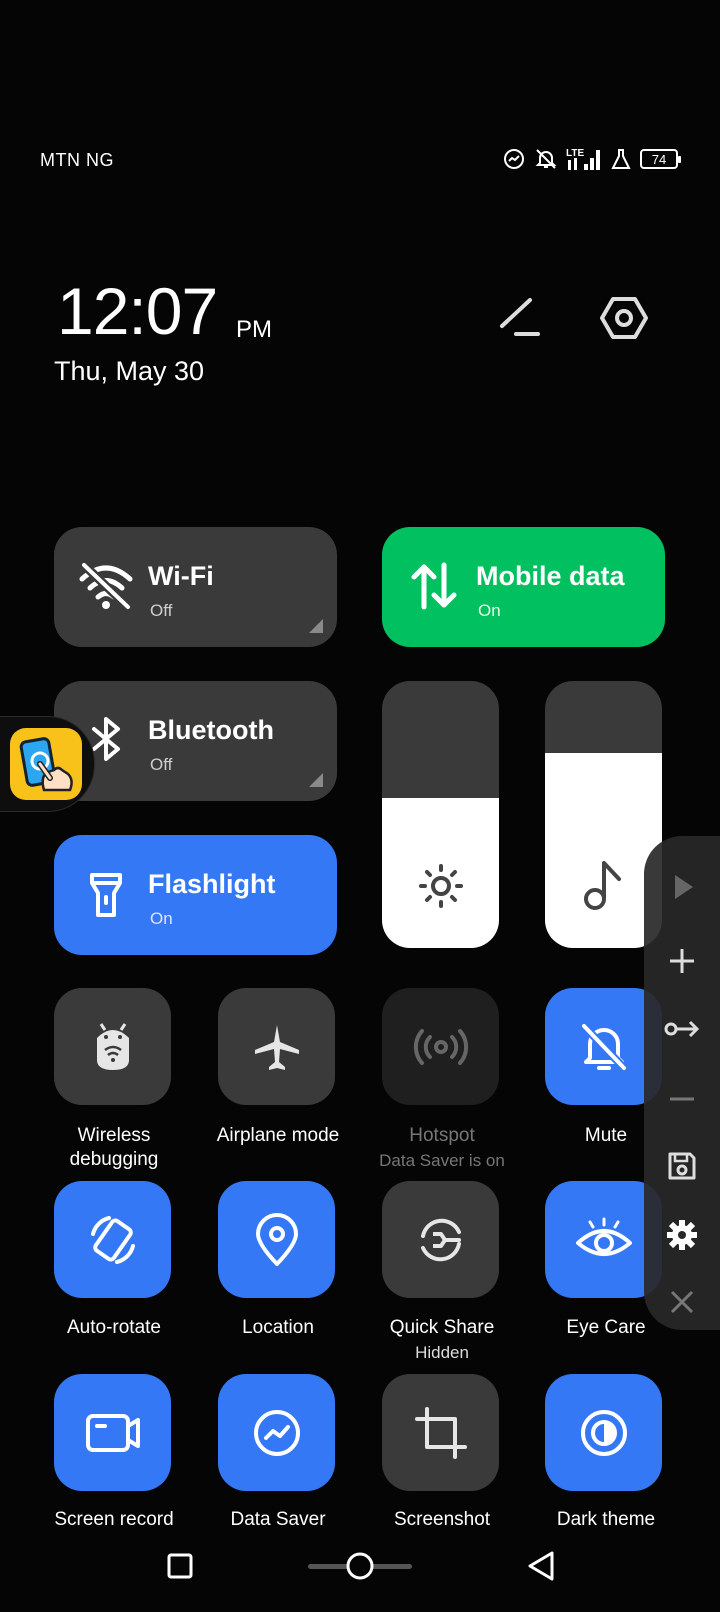 The width and height of the screenshot is (720, 1612). Describe the element at coordinates (442, 1327) in the screenshot. I see `quick-share-caption: Quick Share` at that location.